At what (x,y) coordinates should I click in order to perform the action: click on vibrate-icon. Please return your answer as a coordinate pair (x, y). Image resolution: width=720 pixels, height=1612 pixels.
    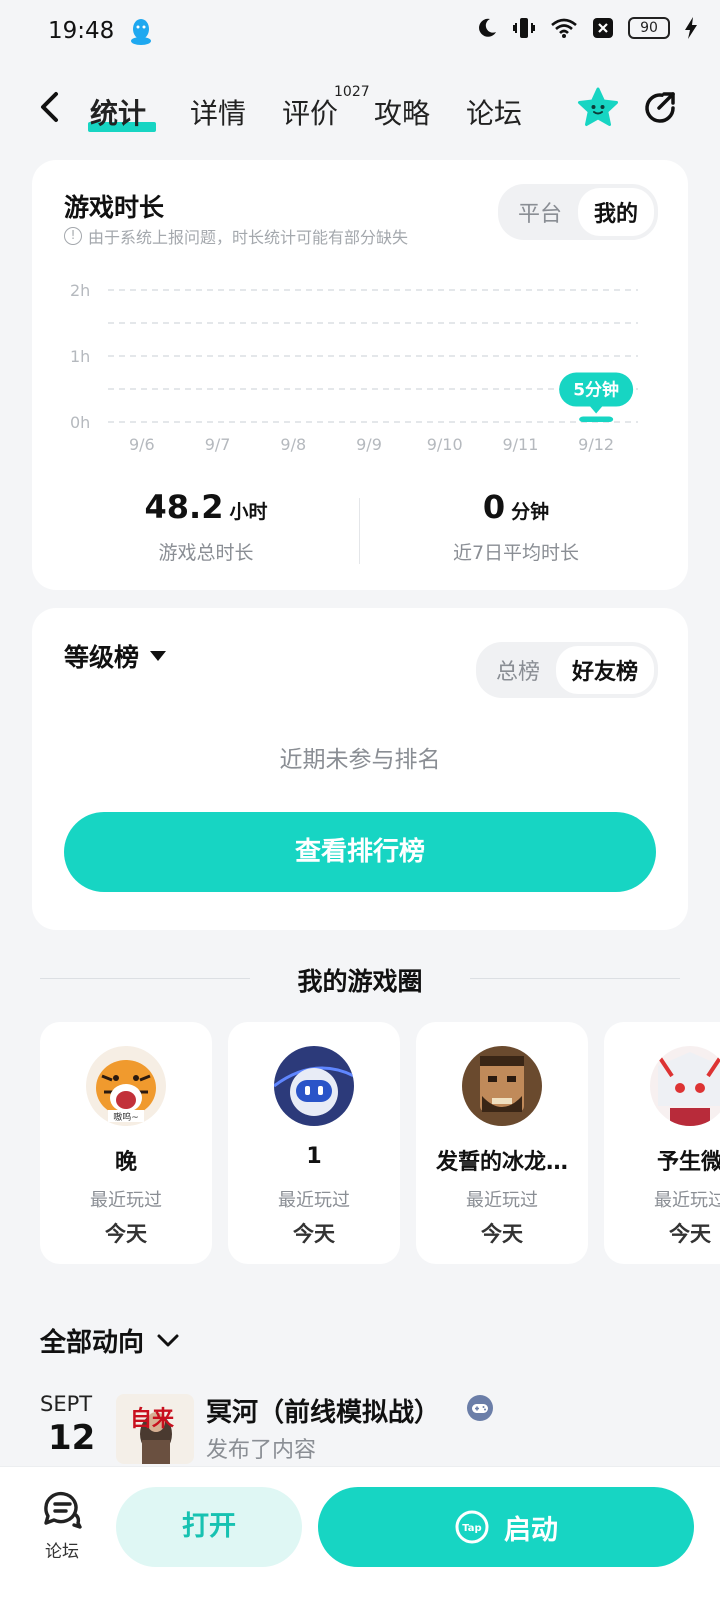
    Looking at the image, I should click on (524, 28).